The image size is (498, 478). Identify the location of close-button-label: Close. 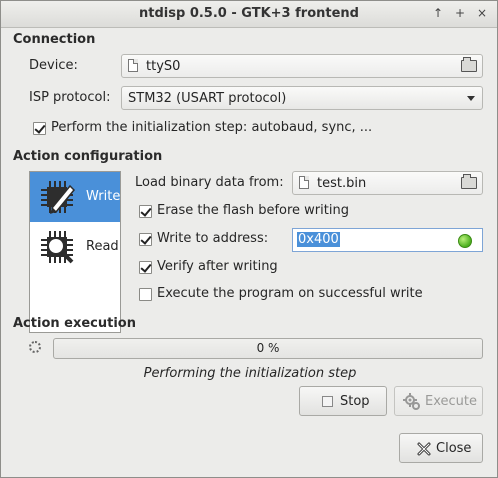
(454, 448).